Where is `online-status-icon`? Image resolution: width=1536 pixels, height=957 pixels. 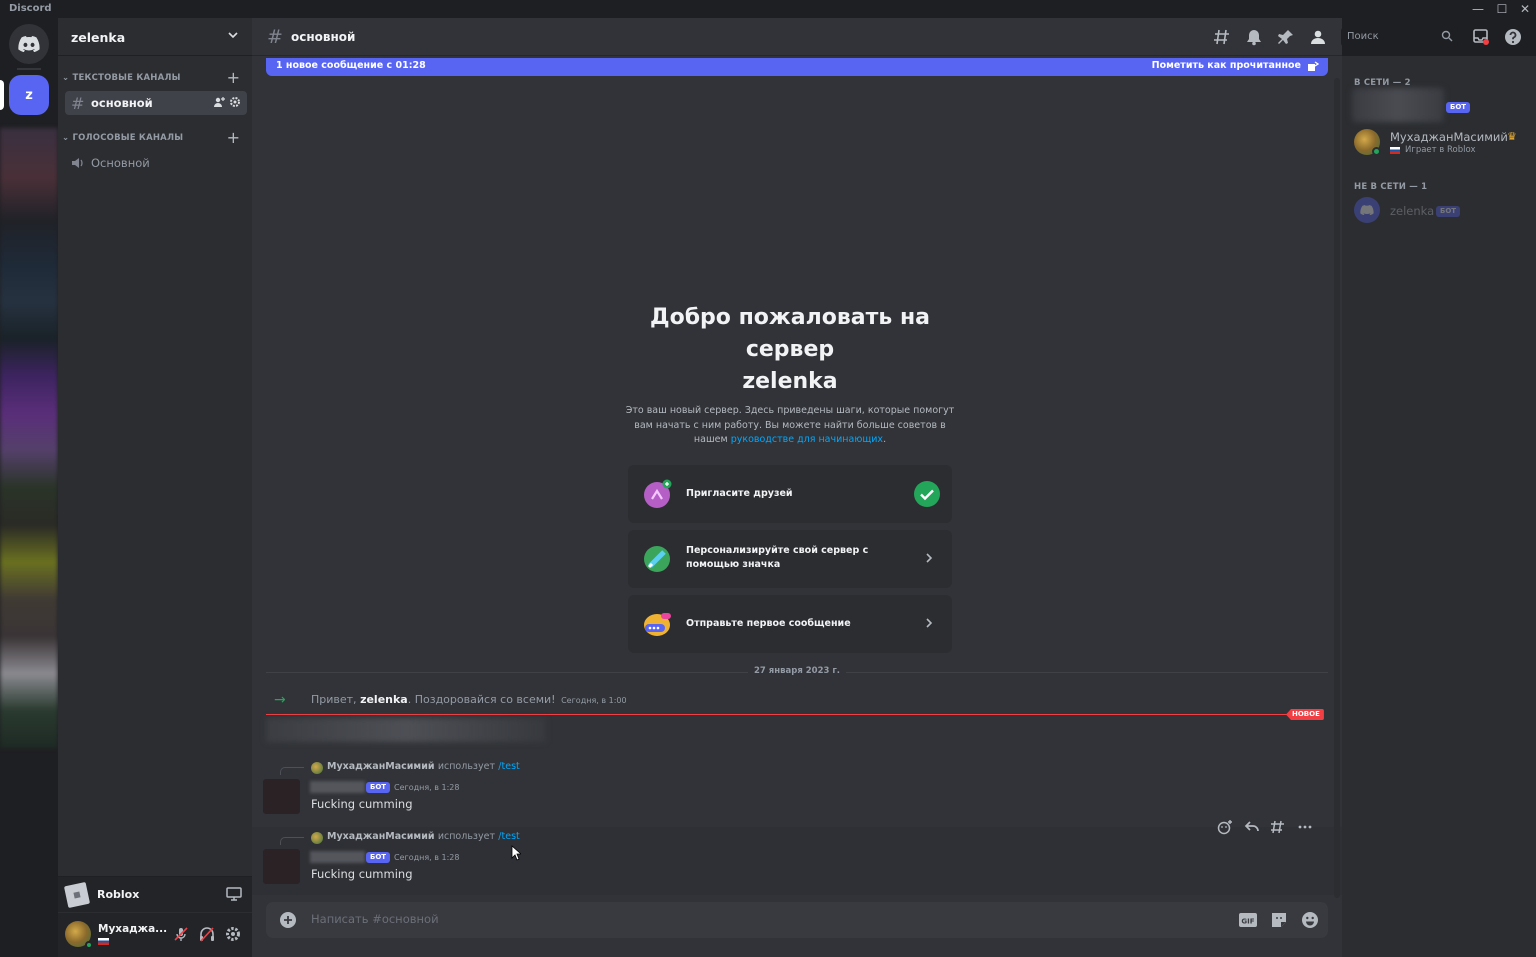
online-status-icon is located at coordinates (1376, 151).